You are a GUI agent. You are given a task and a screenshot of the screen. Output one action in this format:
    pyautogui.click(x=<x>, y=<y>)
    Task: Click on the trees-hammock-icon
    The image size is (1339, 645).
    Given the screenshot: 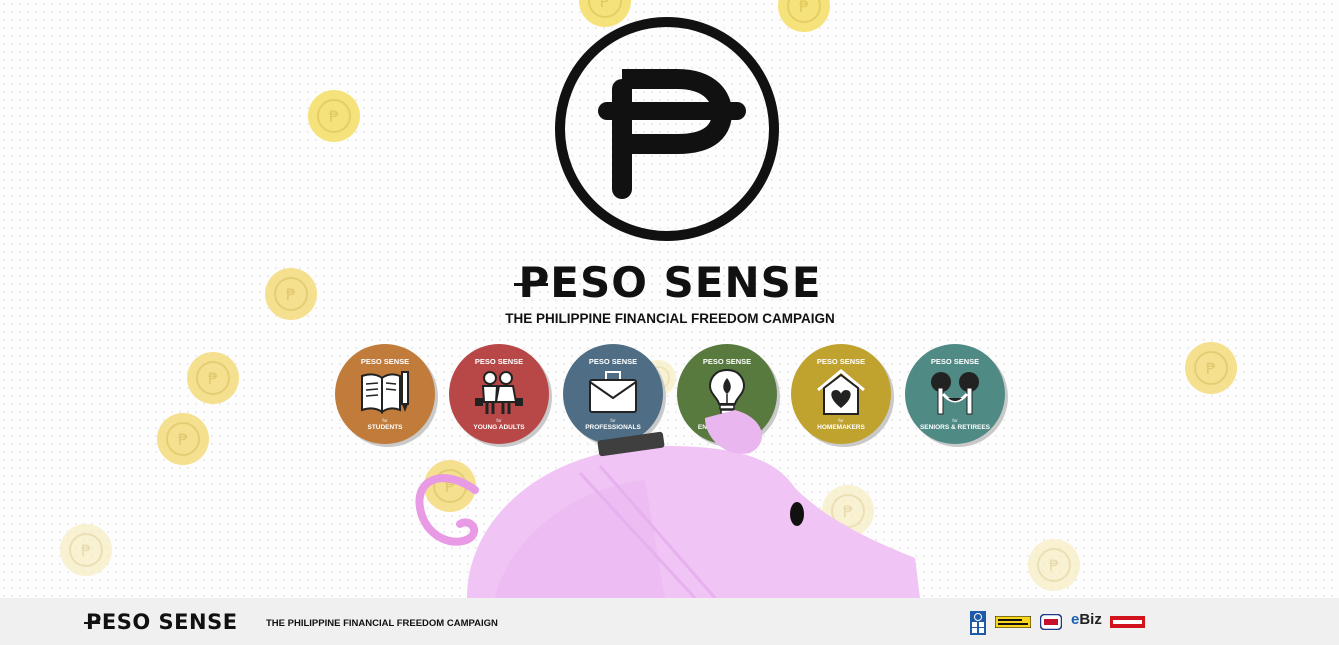 What is the action you would take?
    pyautogui.click(x=955, y=393)
    